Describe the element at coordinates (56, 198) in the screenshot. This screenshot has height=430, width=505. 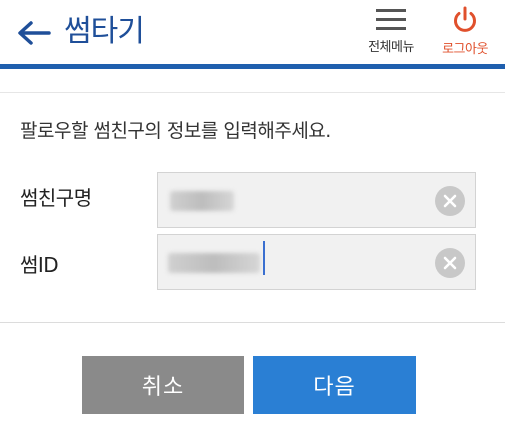
I see `friend-name-label: 썸친구명` at that location.